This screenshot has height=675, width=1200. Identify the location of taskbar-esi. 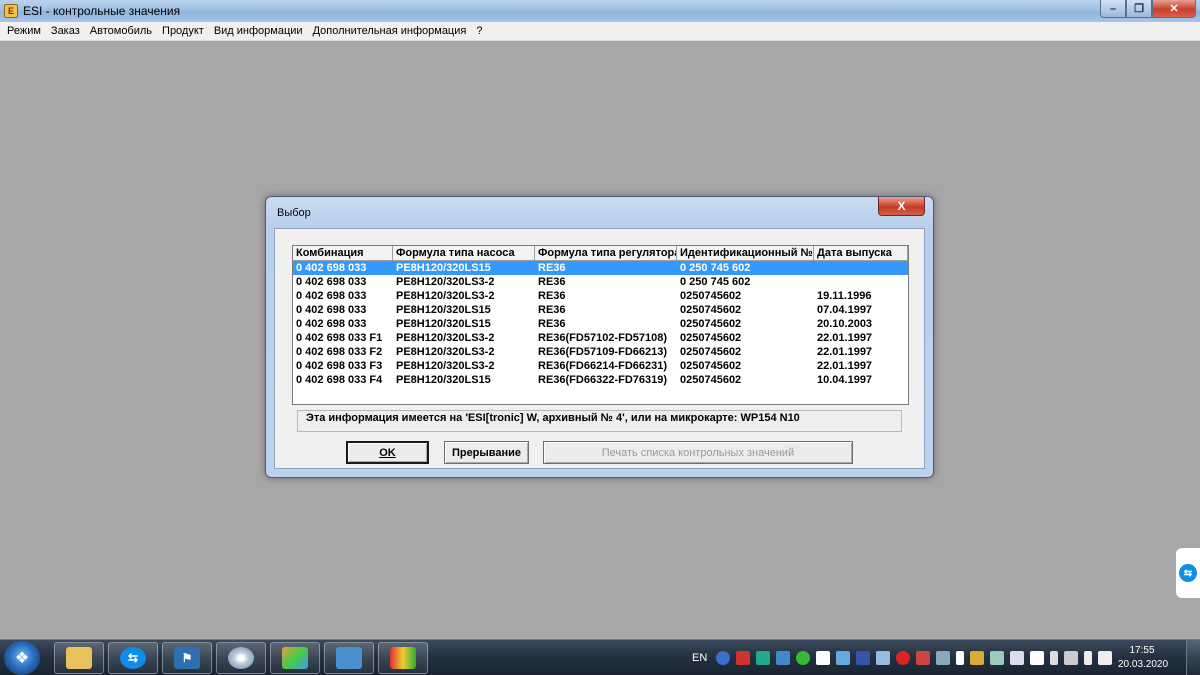
(403, 658).